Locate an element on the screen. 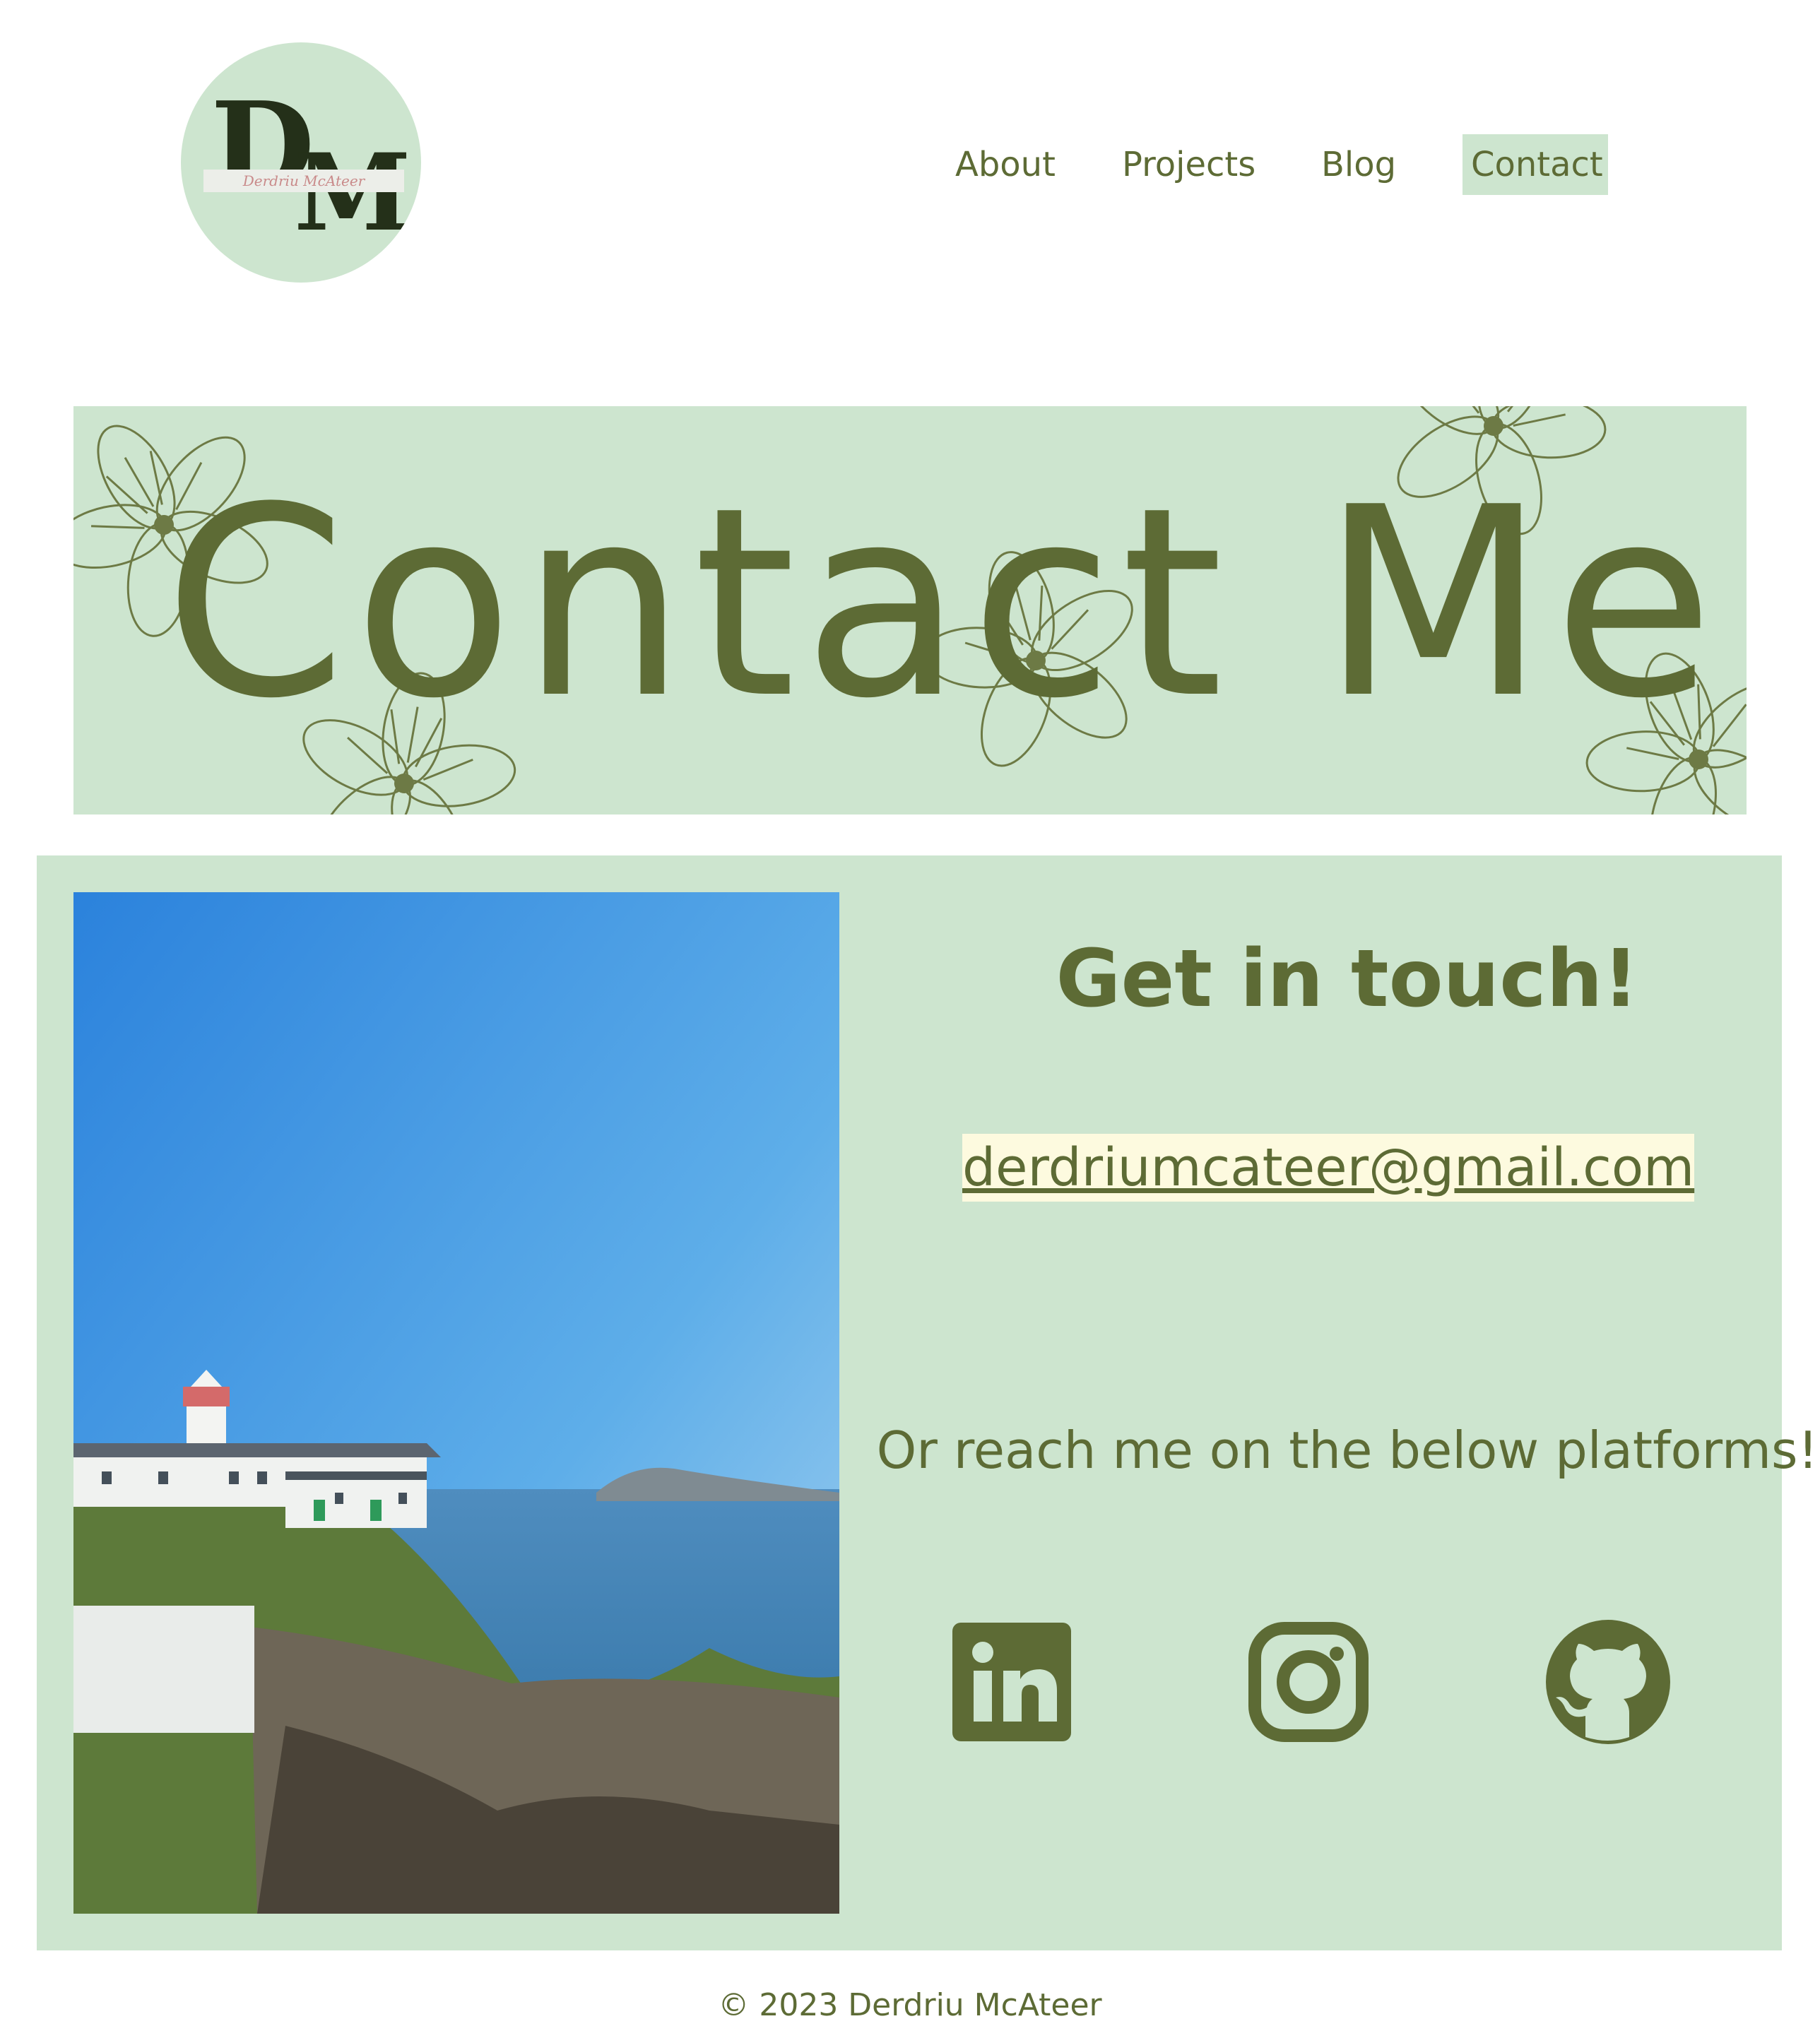 The width and height of the screenshot is (1820, 2026). linkedin-link is located at coordinates (1012, 1682).